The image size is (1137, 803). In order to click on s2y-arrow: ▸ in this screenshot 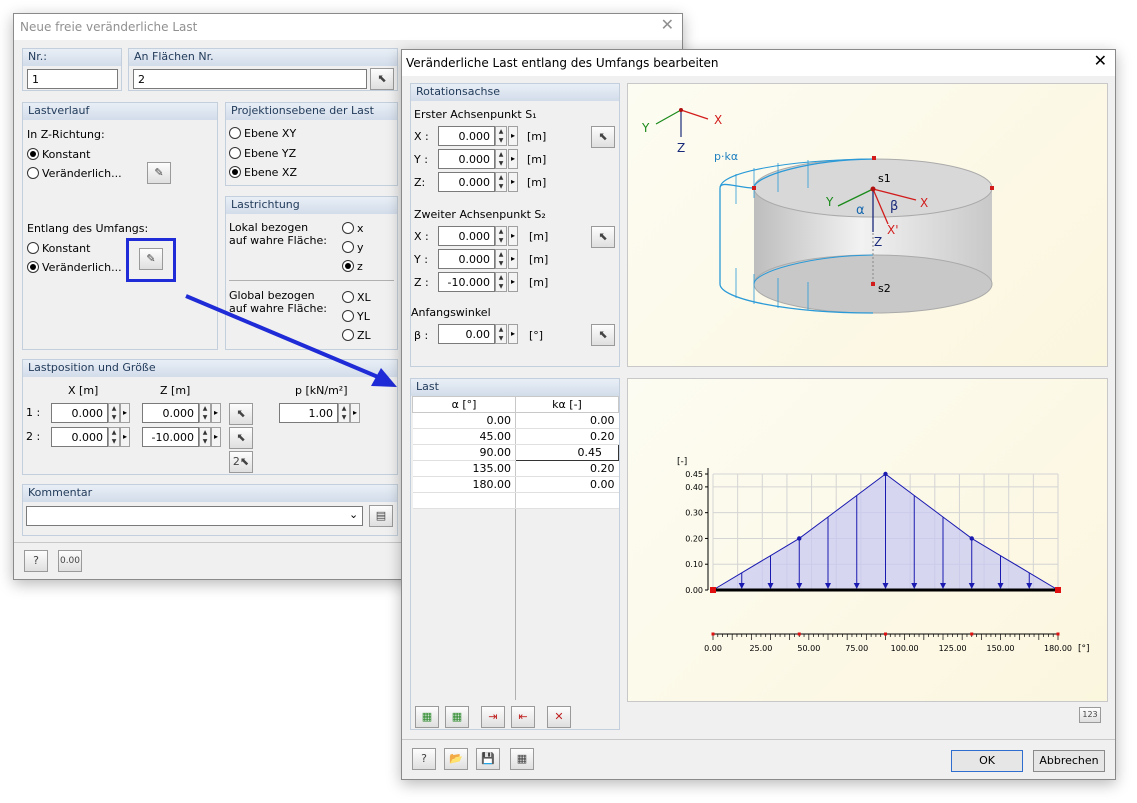, I will do `click(513, 259)`.